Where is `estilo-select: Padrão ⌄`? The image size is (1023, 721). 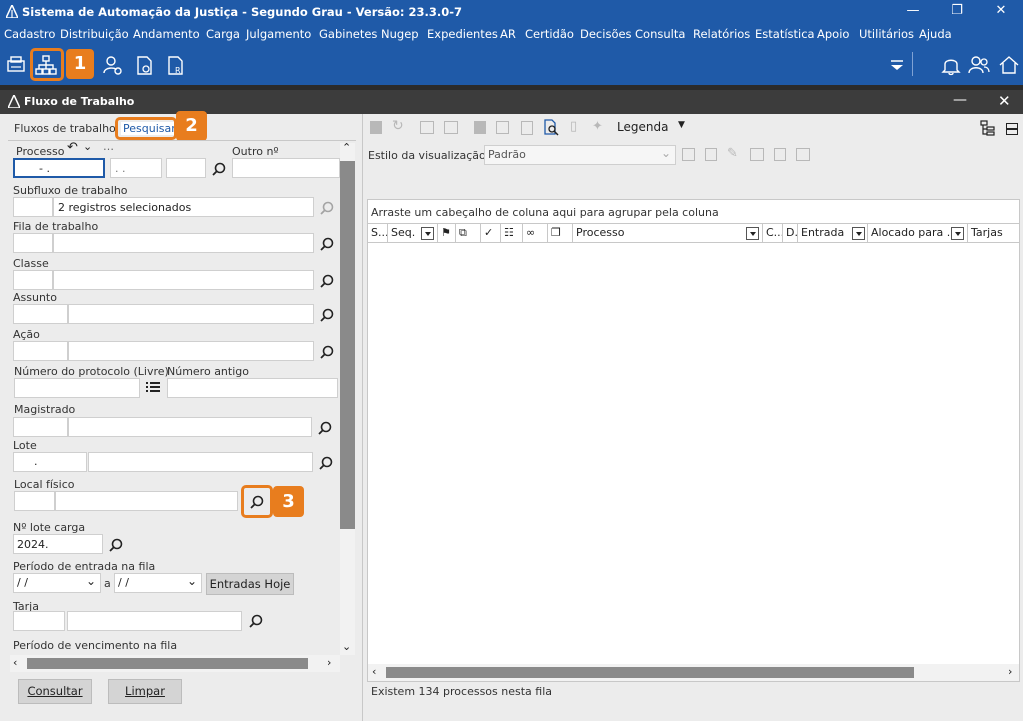 estilo-select: Padrão ⌄ is located at coordinates (580, 155).